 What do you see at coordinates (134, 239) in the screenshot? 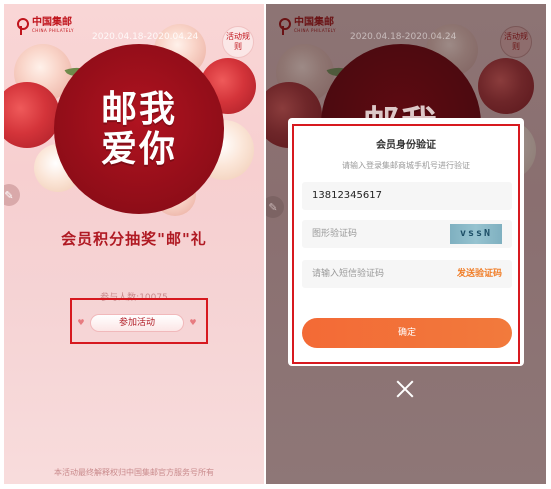
I see `subtitle: 会员积分抽奖"邮"礼` at bounding box center [134, 239].